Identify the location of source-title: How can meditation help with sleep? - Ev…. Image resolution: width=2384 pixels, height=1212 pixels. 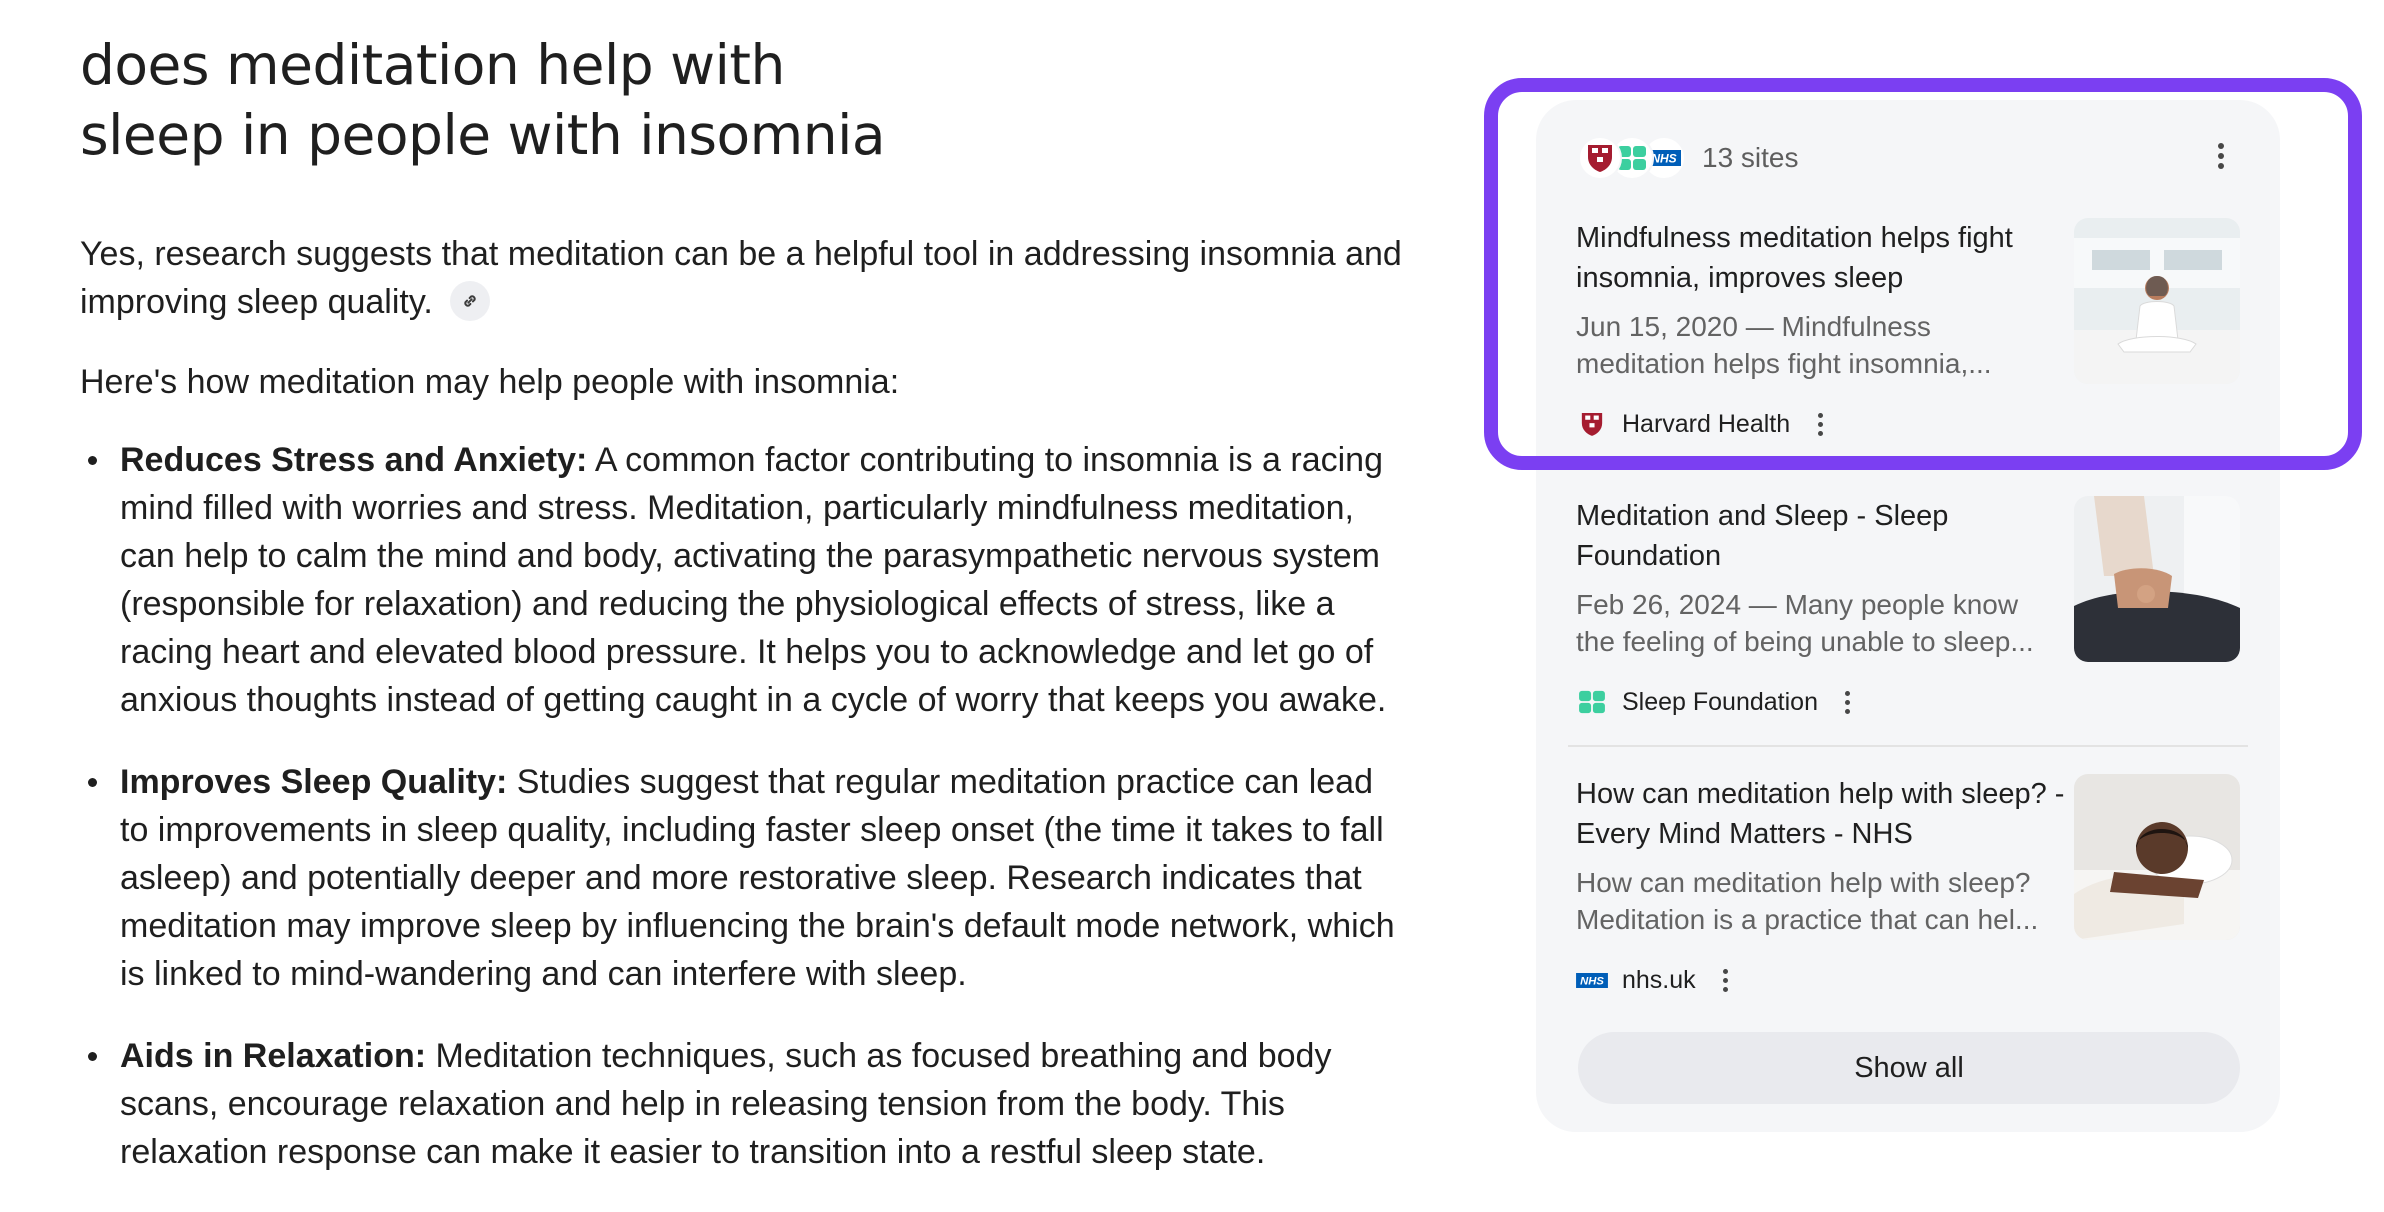
(1821, 814).